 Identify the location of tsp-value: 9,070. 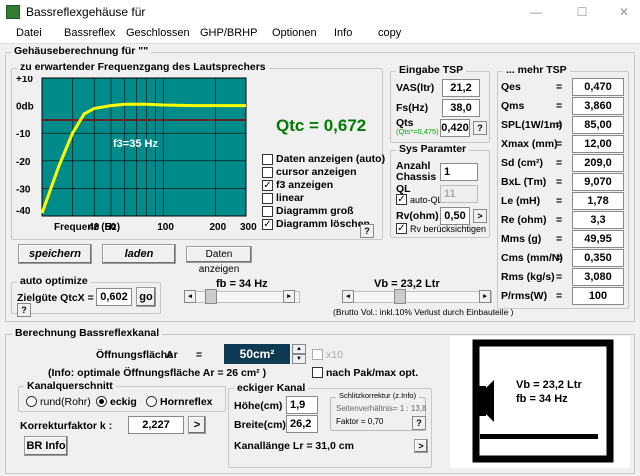
(598, 182).